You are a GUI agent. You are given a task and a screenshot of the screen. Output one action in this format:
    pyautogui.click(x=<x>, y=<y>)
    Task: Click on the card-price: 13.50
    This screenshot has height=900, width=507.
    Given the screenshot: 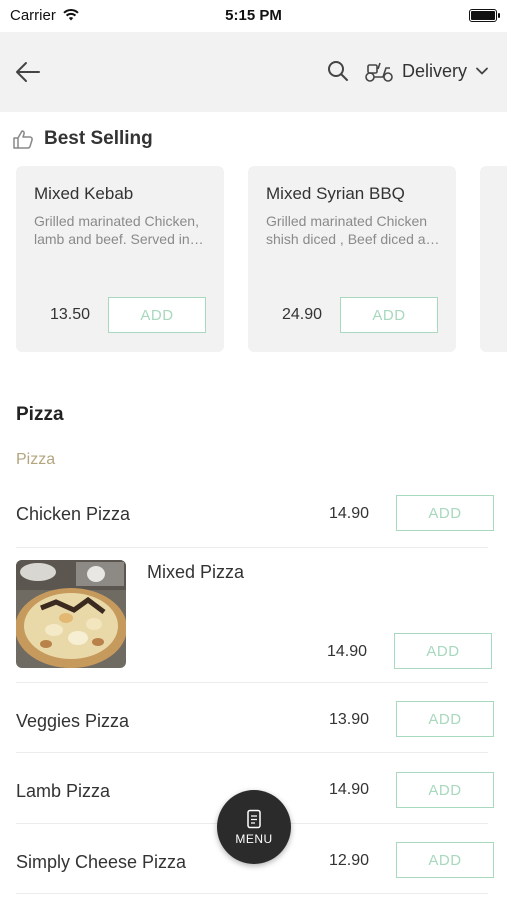 What is the action you would take?
    pyautogui.click(x=70, y=314)
    